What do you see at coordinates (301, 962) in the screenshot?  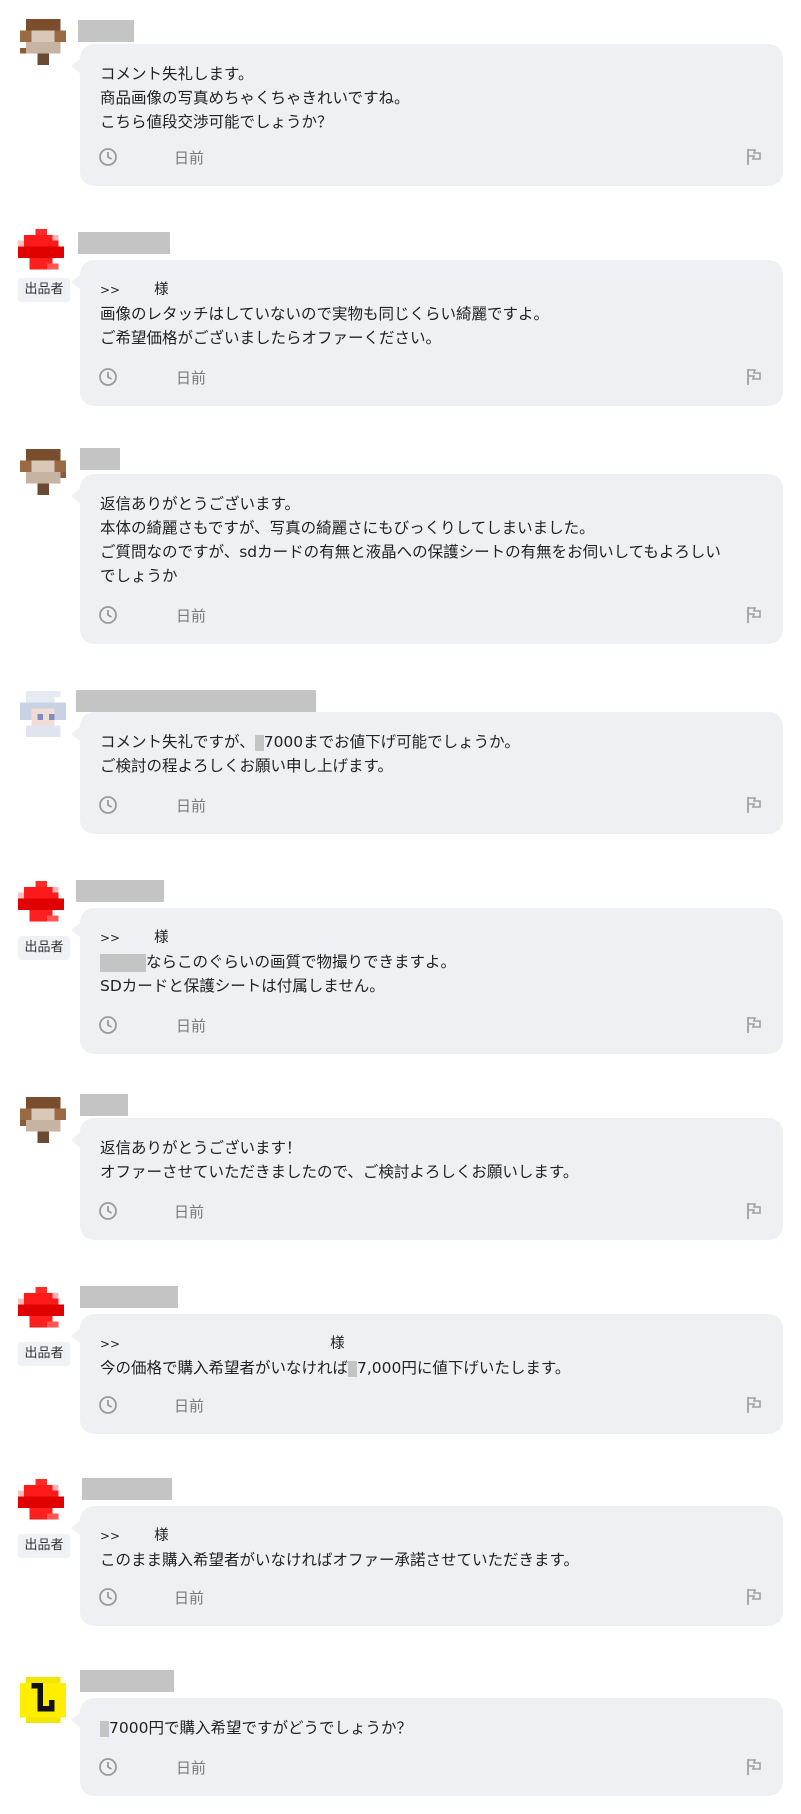 I see `comment-text-segment: ならこのぐらいの画質で物撮りできますよ。` at bounding box center [301, 962].